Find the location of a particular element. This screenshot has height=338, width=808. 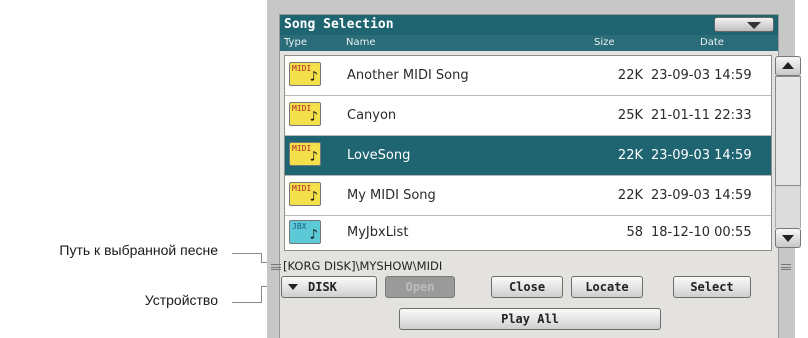

open-button: Open is located at coordinates (420, 287).